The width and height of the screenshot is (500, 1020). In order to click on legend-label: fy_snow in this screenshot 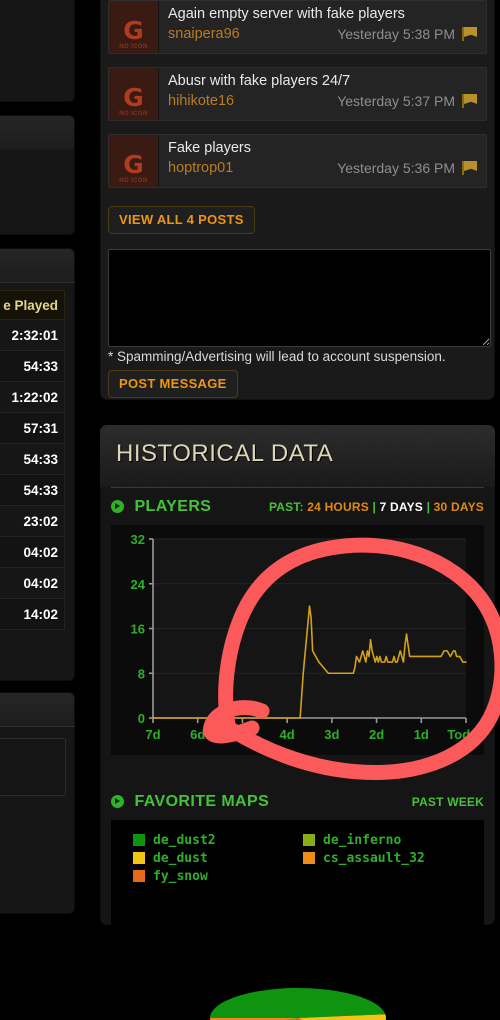, I will do `click(180, 876)`.